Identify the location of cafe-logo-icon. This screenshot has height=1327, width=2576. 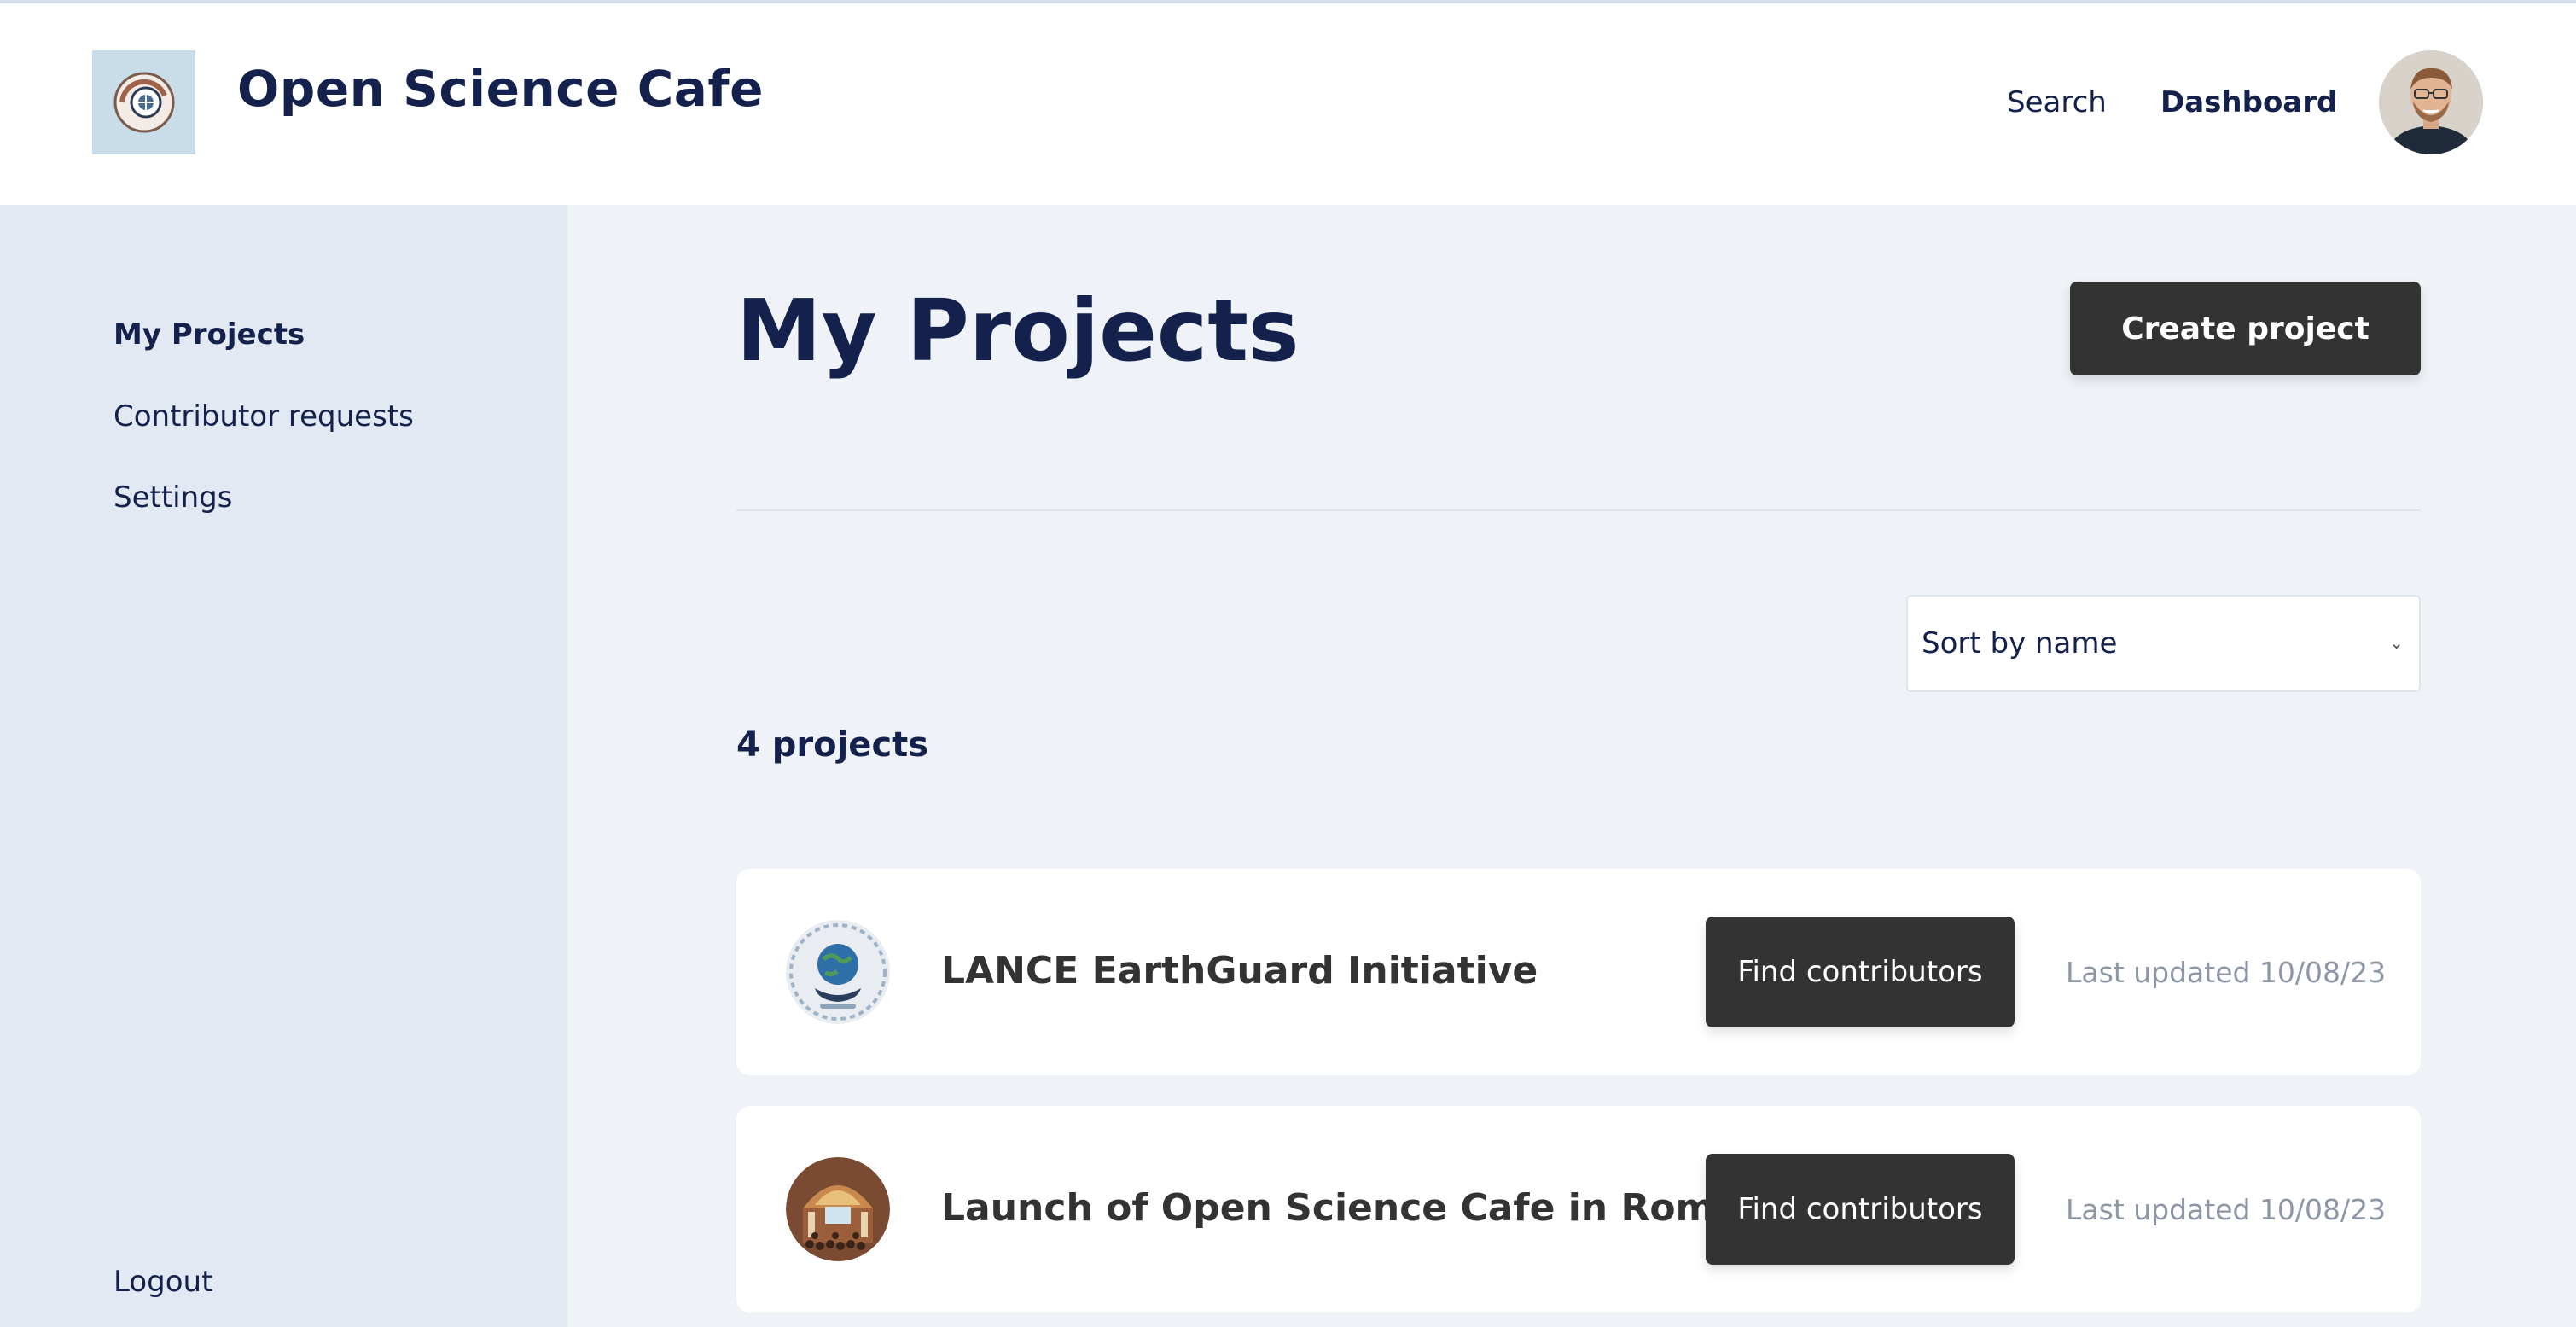
(143, 102).